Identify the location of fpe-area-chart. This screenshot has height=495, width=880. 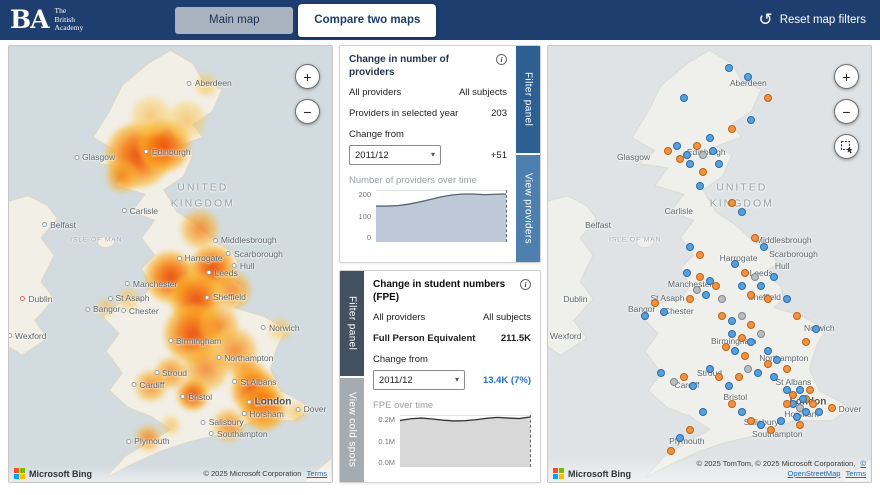
(465, 441).